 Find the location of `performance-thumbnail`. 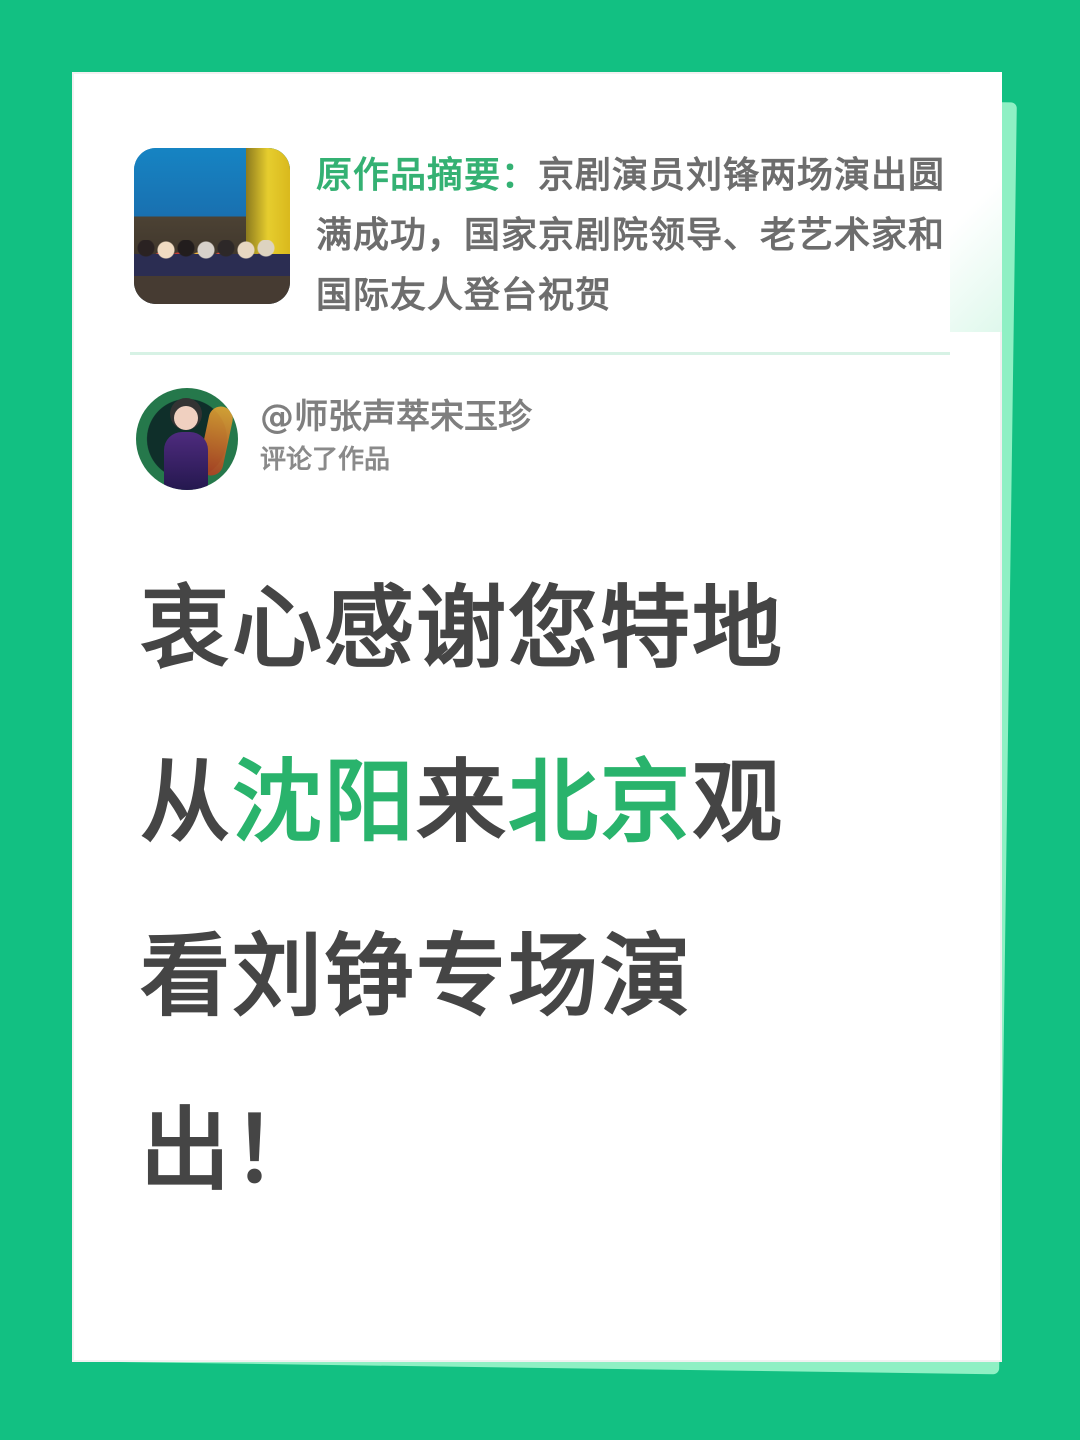

performance-thumbnail is located at coordinates (212, 226).